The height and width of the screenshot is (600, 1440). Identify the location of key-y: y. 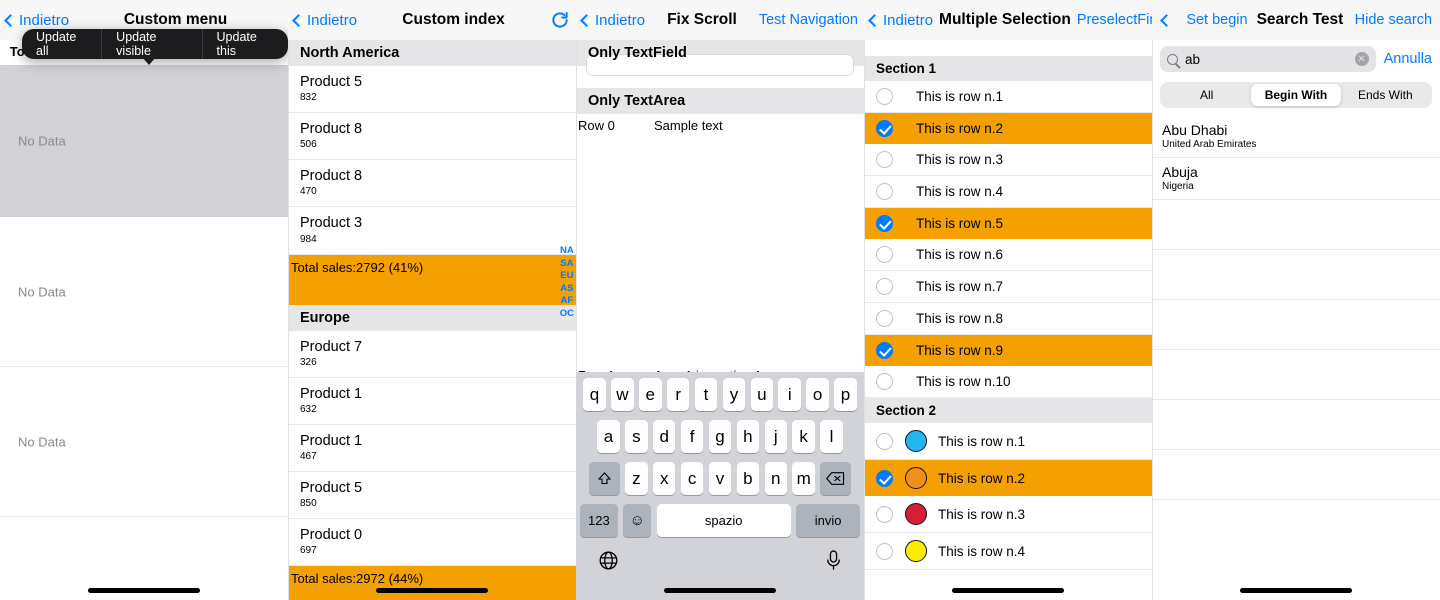
(734, 394).